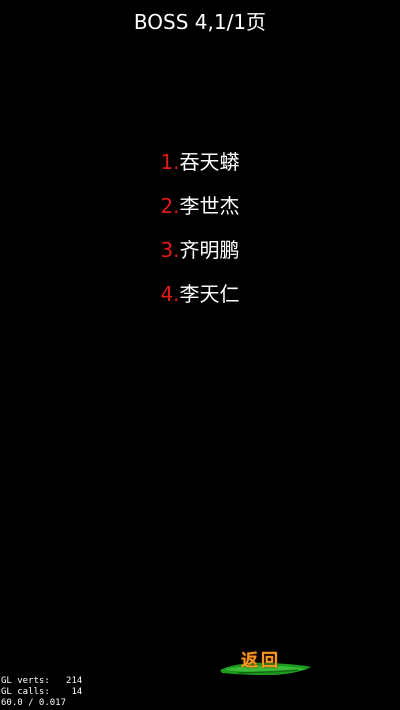 This screenshot has height=710, width=400. I want to click on list-item: 3. 齐明鹏, so click(200, 250).